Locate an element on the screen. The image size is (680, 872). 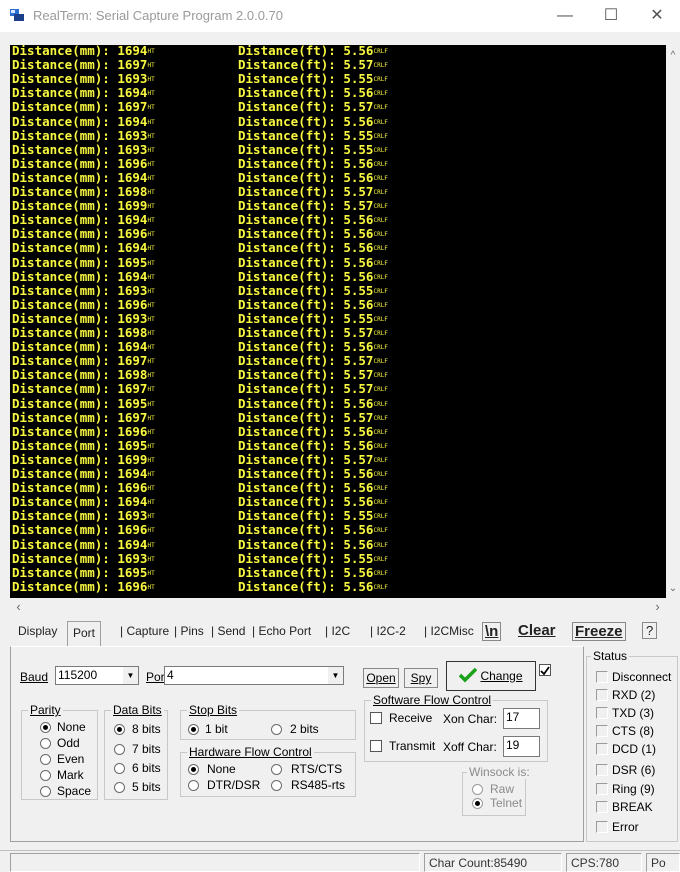
tab-capture: | Capture is located at coordinates (144, 631).